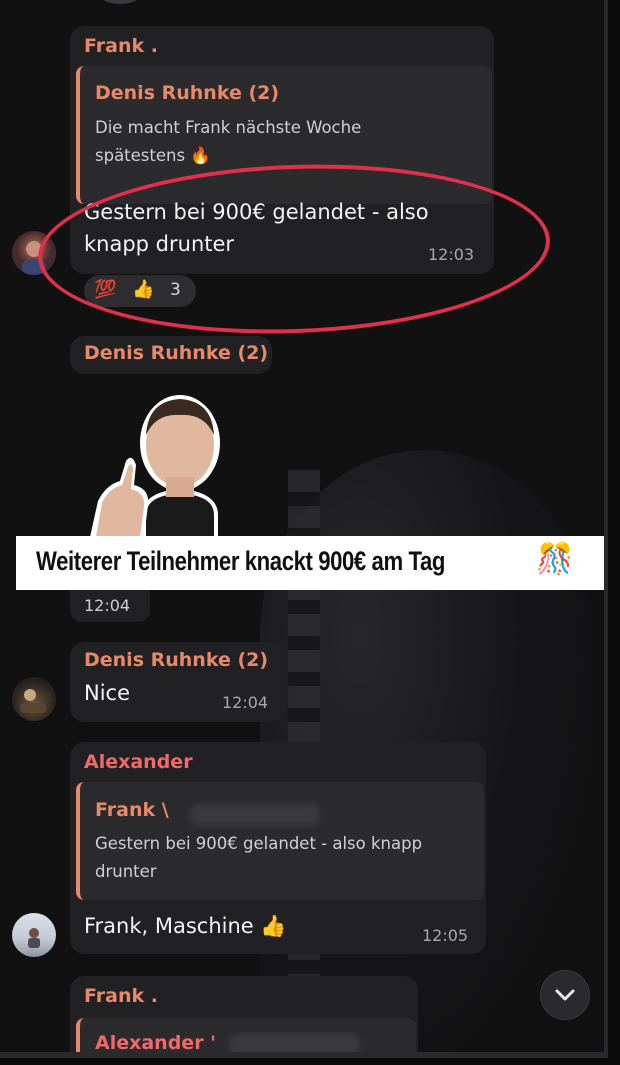  What do you see at coordinates (153, 155) in the screenshot?
I see `reply-text-line-2: spätestens 🔥` at bounding box center [153, 155].